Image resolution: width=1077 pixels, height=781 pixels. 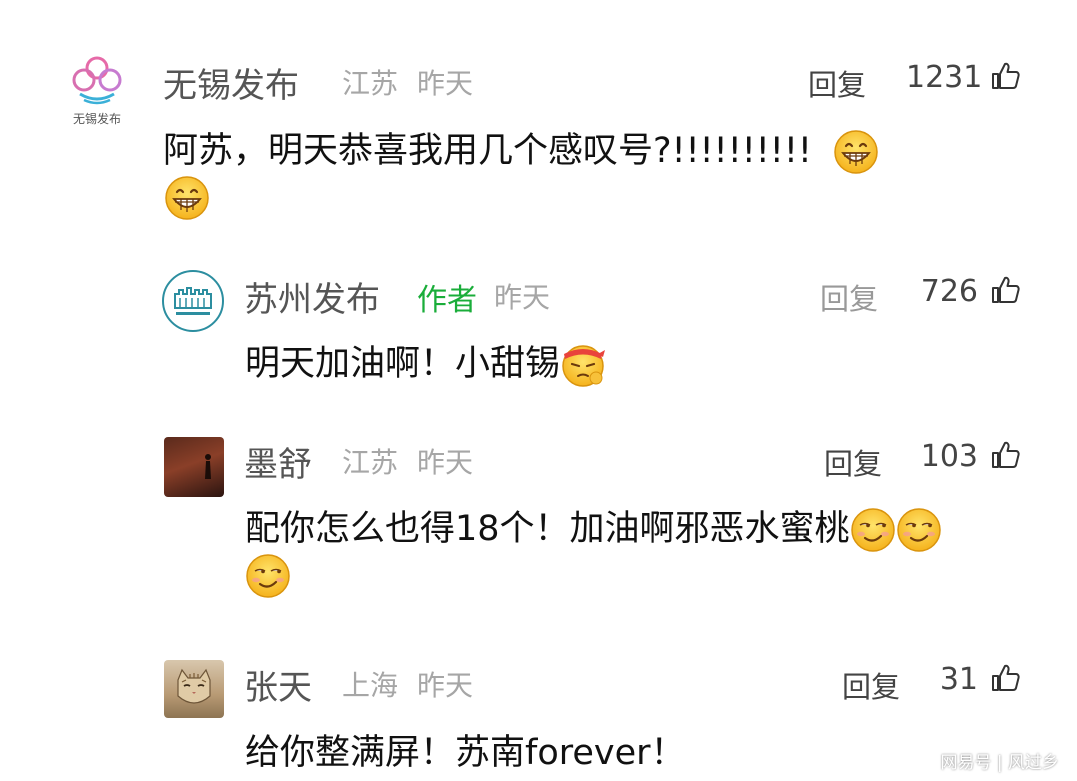 I want to click on commenter-name: 墨舒, so click(x=278, y=461).